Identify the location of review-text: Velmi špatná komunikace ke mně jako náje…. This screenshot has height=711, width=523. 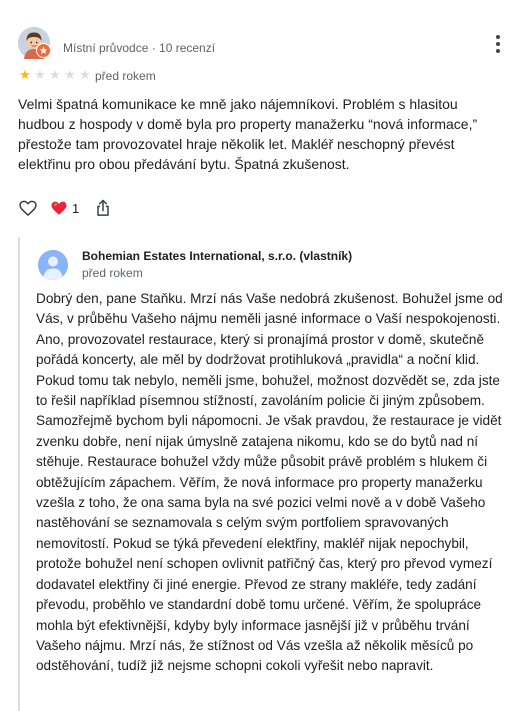
(248, 134).